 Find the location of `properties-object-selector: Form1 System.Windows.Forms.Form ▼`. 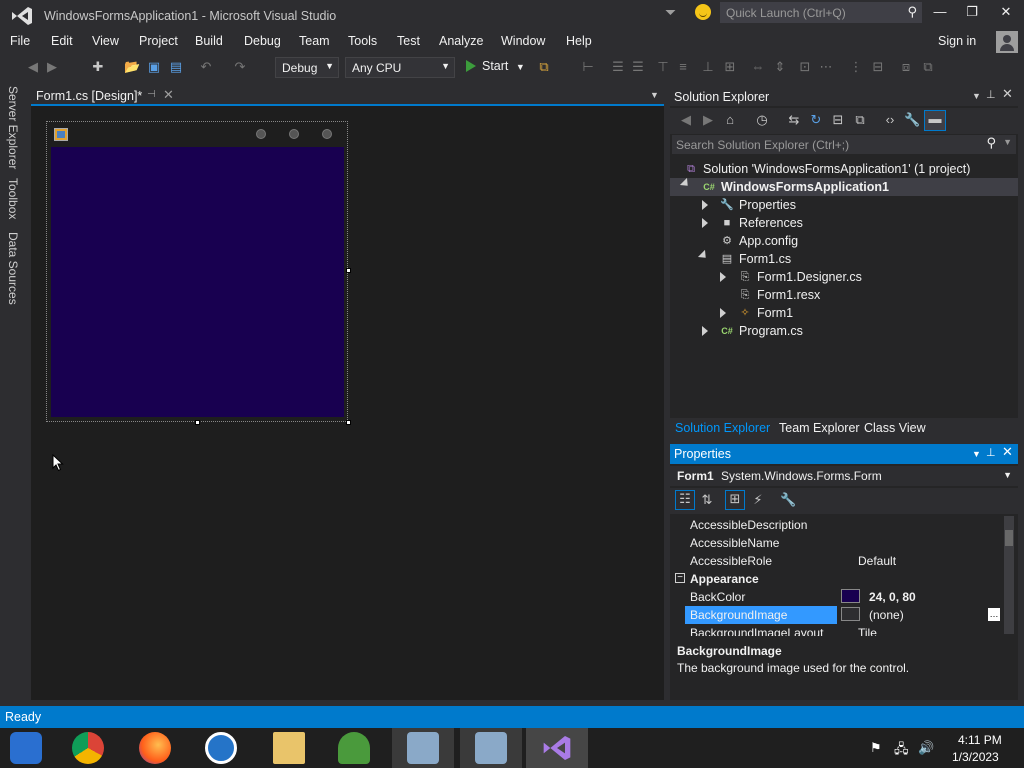

properties-object-selector: Form1 System.Windows.Forms.Form ▼ is located at coordinates (844, 476).